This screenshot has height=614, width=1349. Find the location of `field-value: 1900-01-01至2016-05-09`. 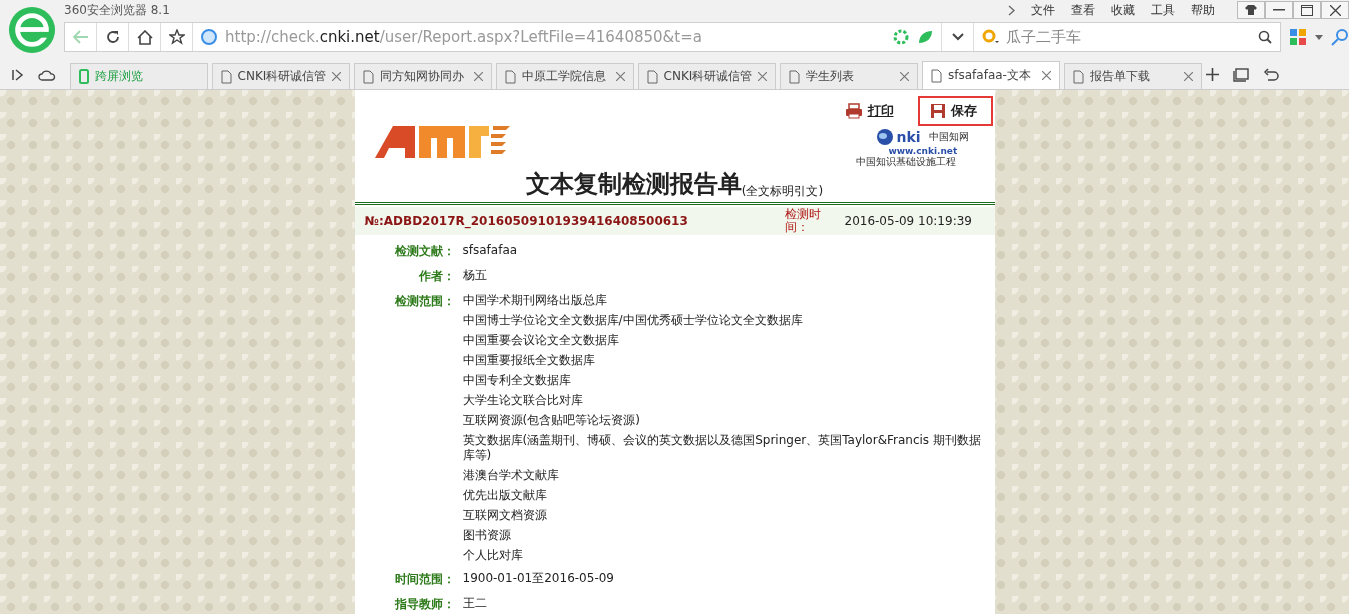

field-value: 1900-01-01至2016-05-09 is located at coordinates (538, 578).